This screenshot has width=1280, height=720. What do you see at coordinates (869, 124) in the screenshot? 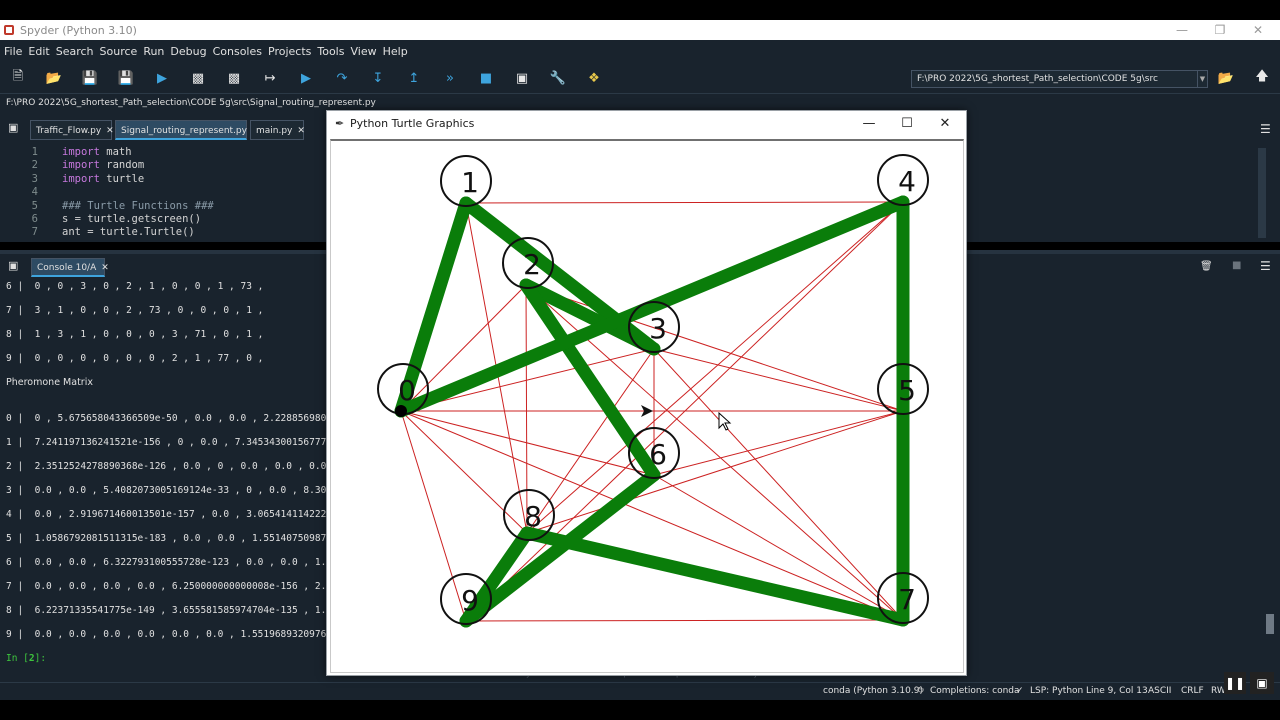
I see `turtle-minimize-icon: —` at bounding box center [869, 124].